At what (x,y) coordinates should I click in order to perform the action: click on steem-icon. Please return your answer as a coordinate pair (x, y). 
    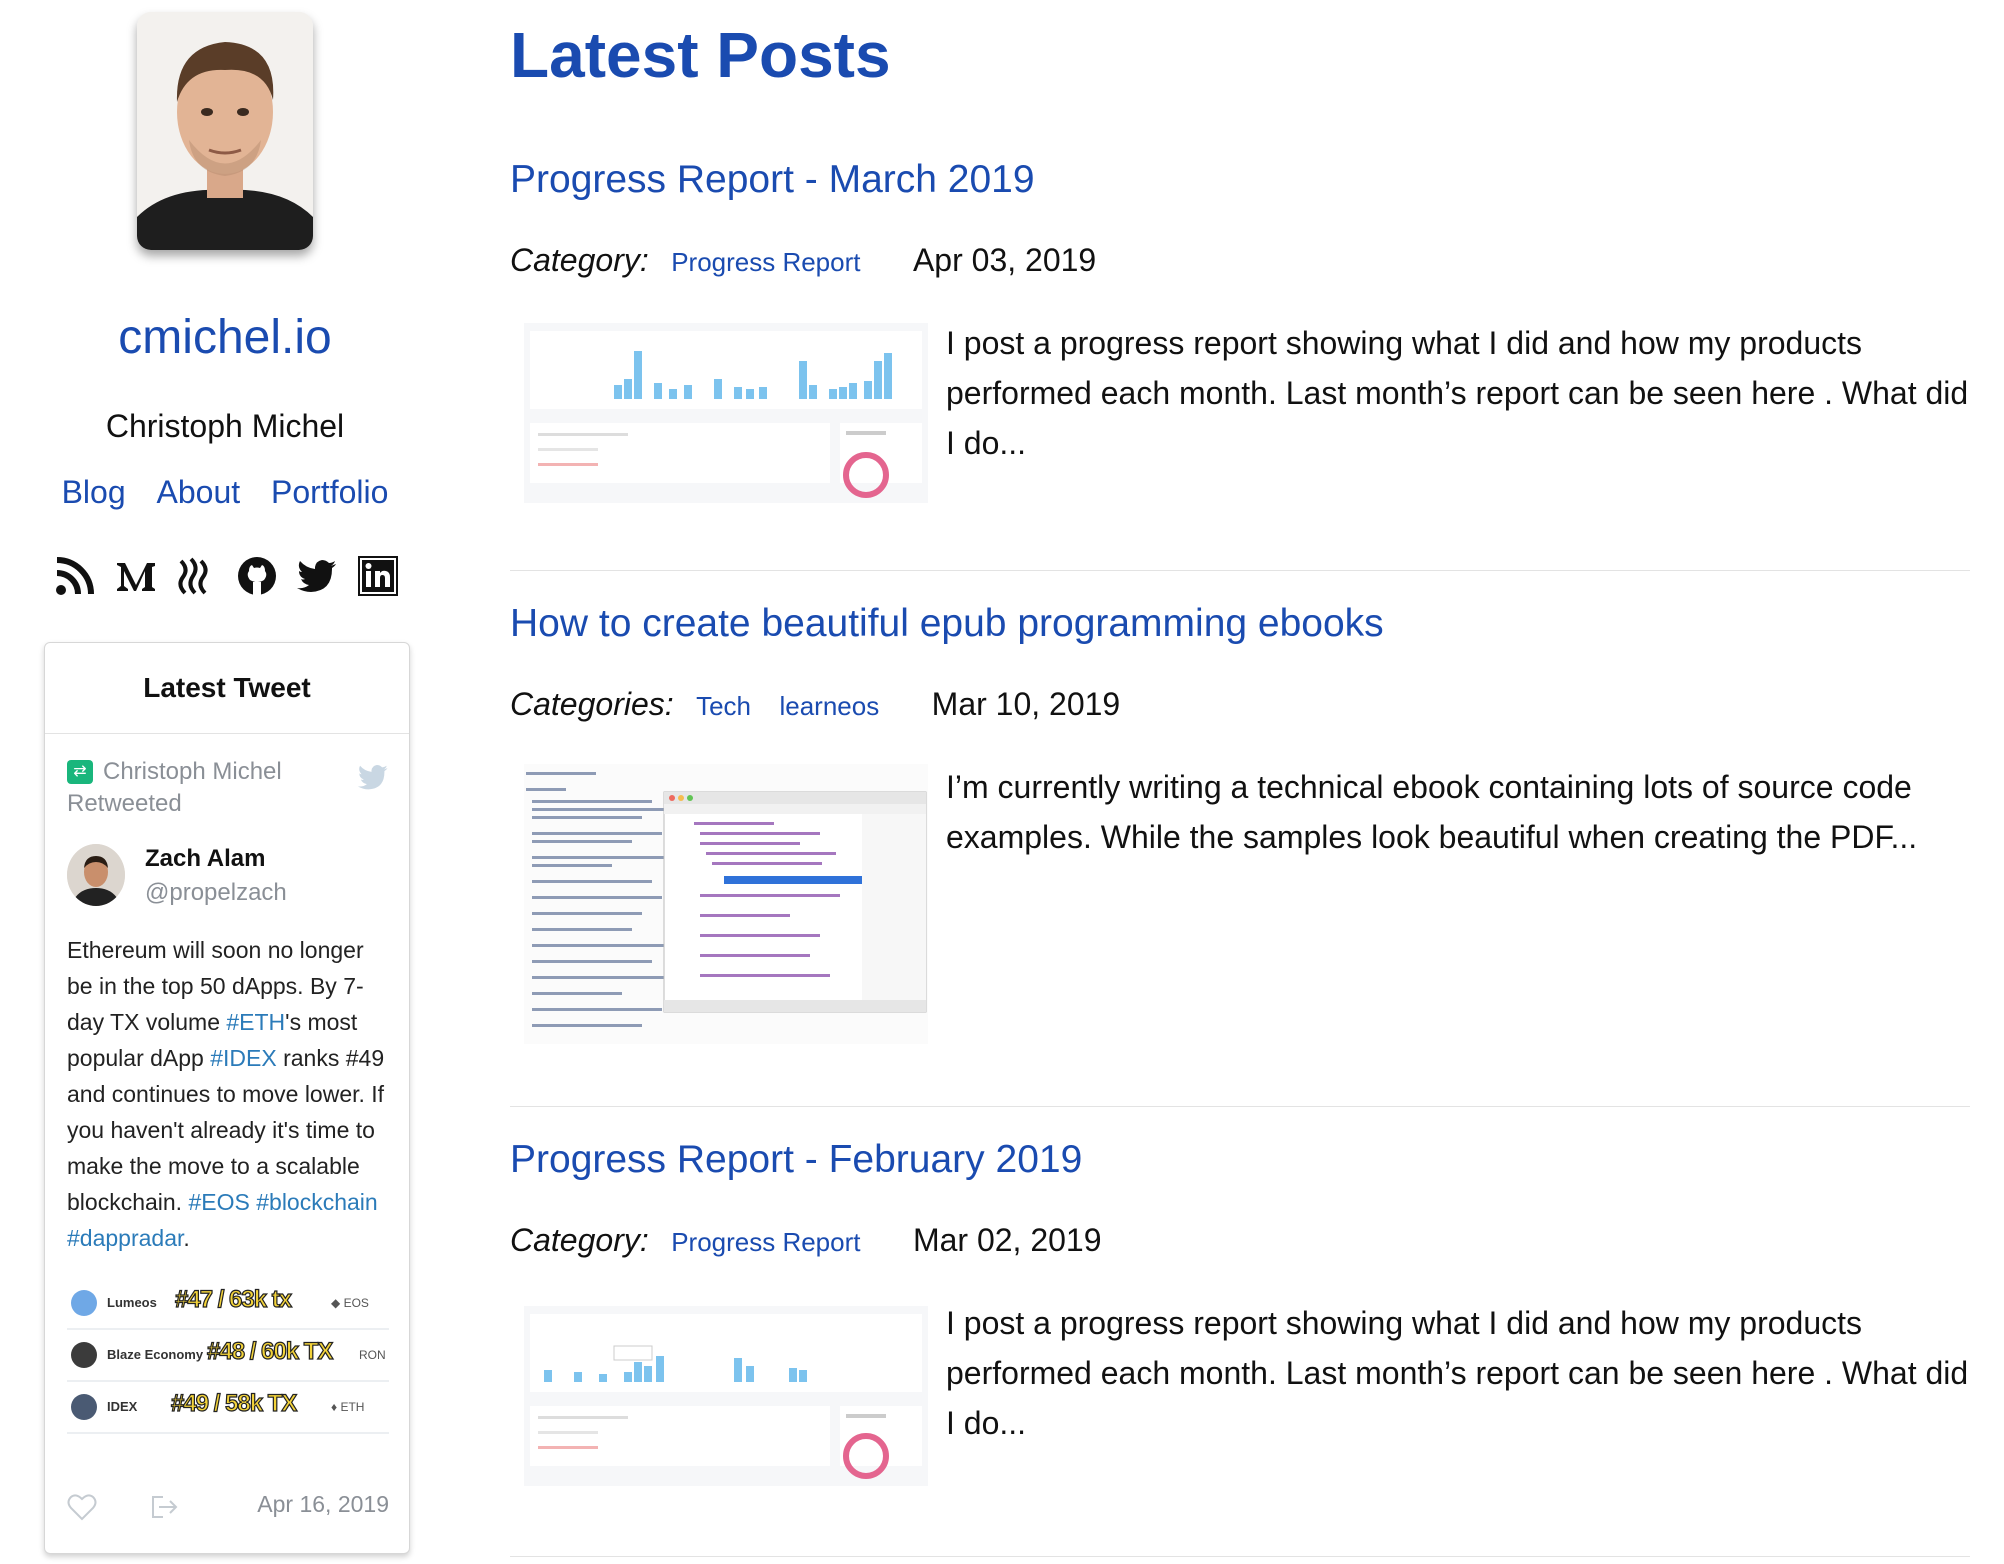
    Looking at the image, I should click on (196, 576).